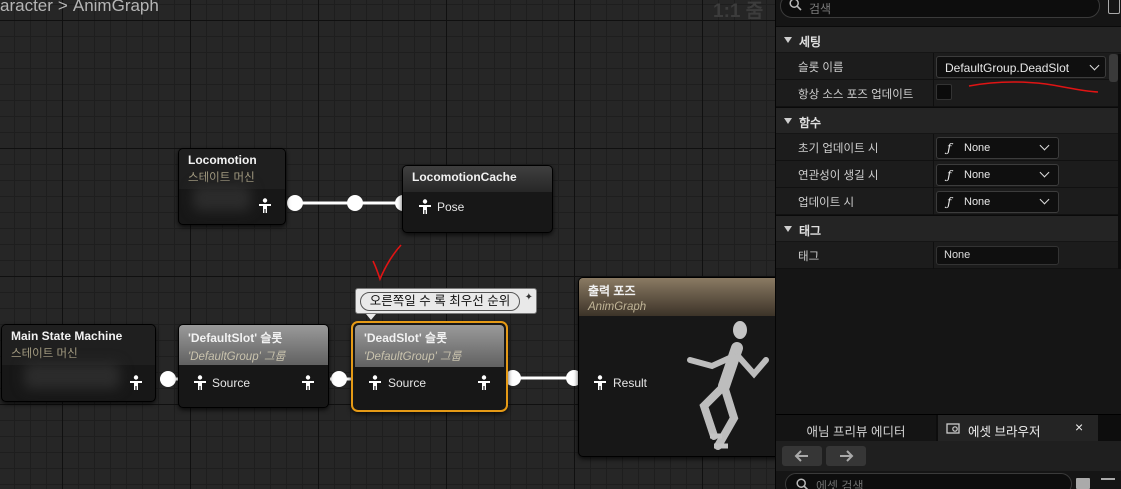  What do you see at coordinates (222, 160) in the screenshot?
I see `node-title: Locomotion` at bounding box center [222, 160].